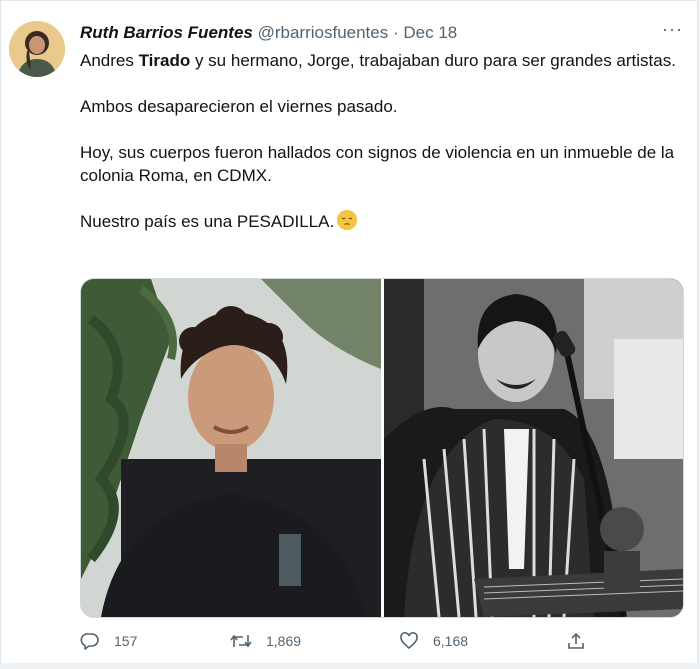  What do you see at coordinates (451, 641) in the screenshot?
I see `like-count: 6,168` at bounding box center [451, 641].